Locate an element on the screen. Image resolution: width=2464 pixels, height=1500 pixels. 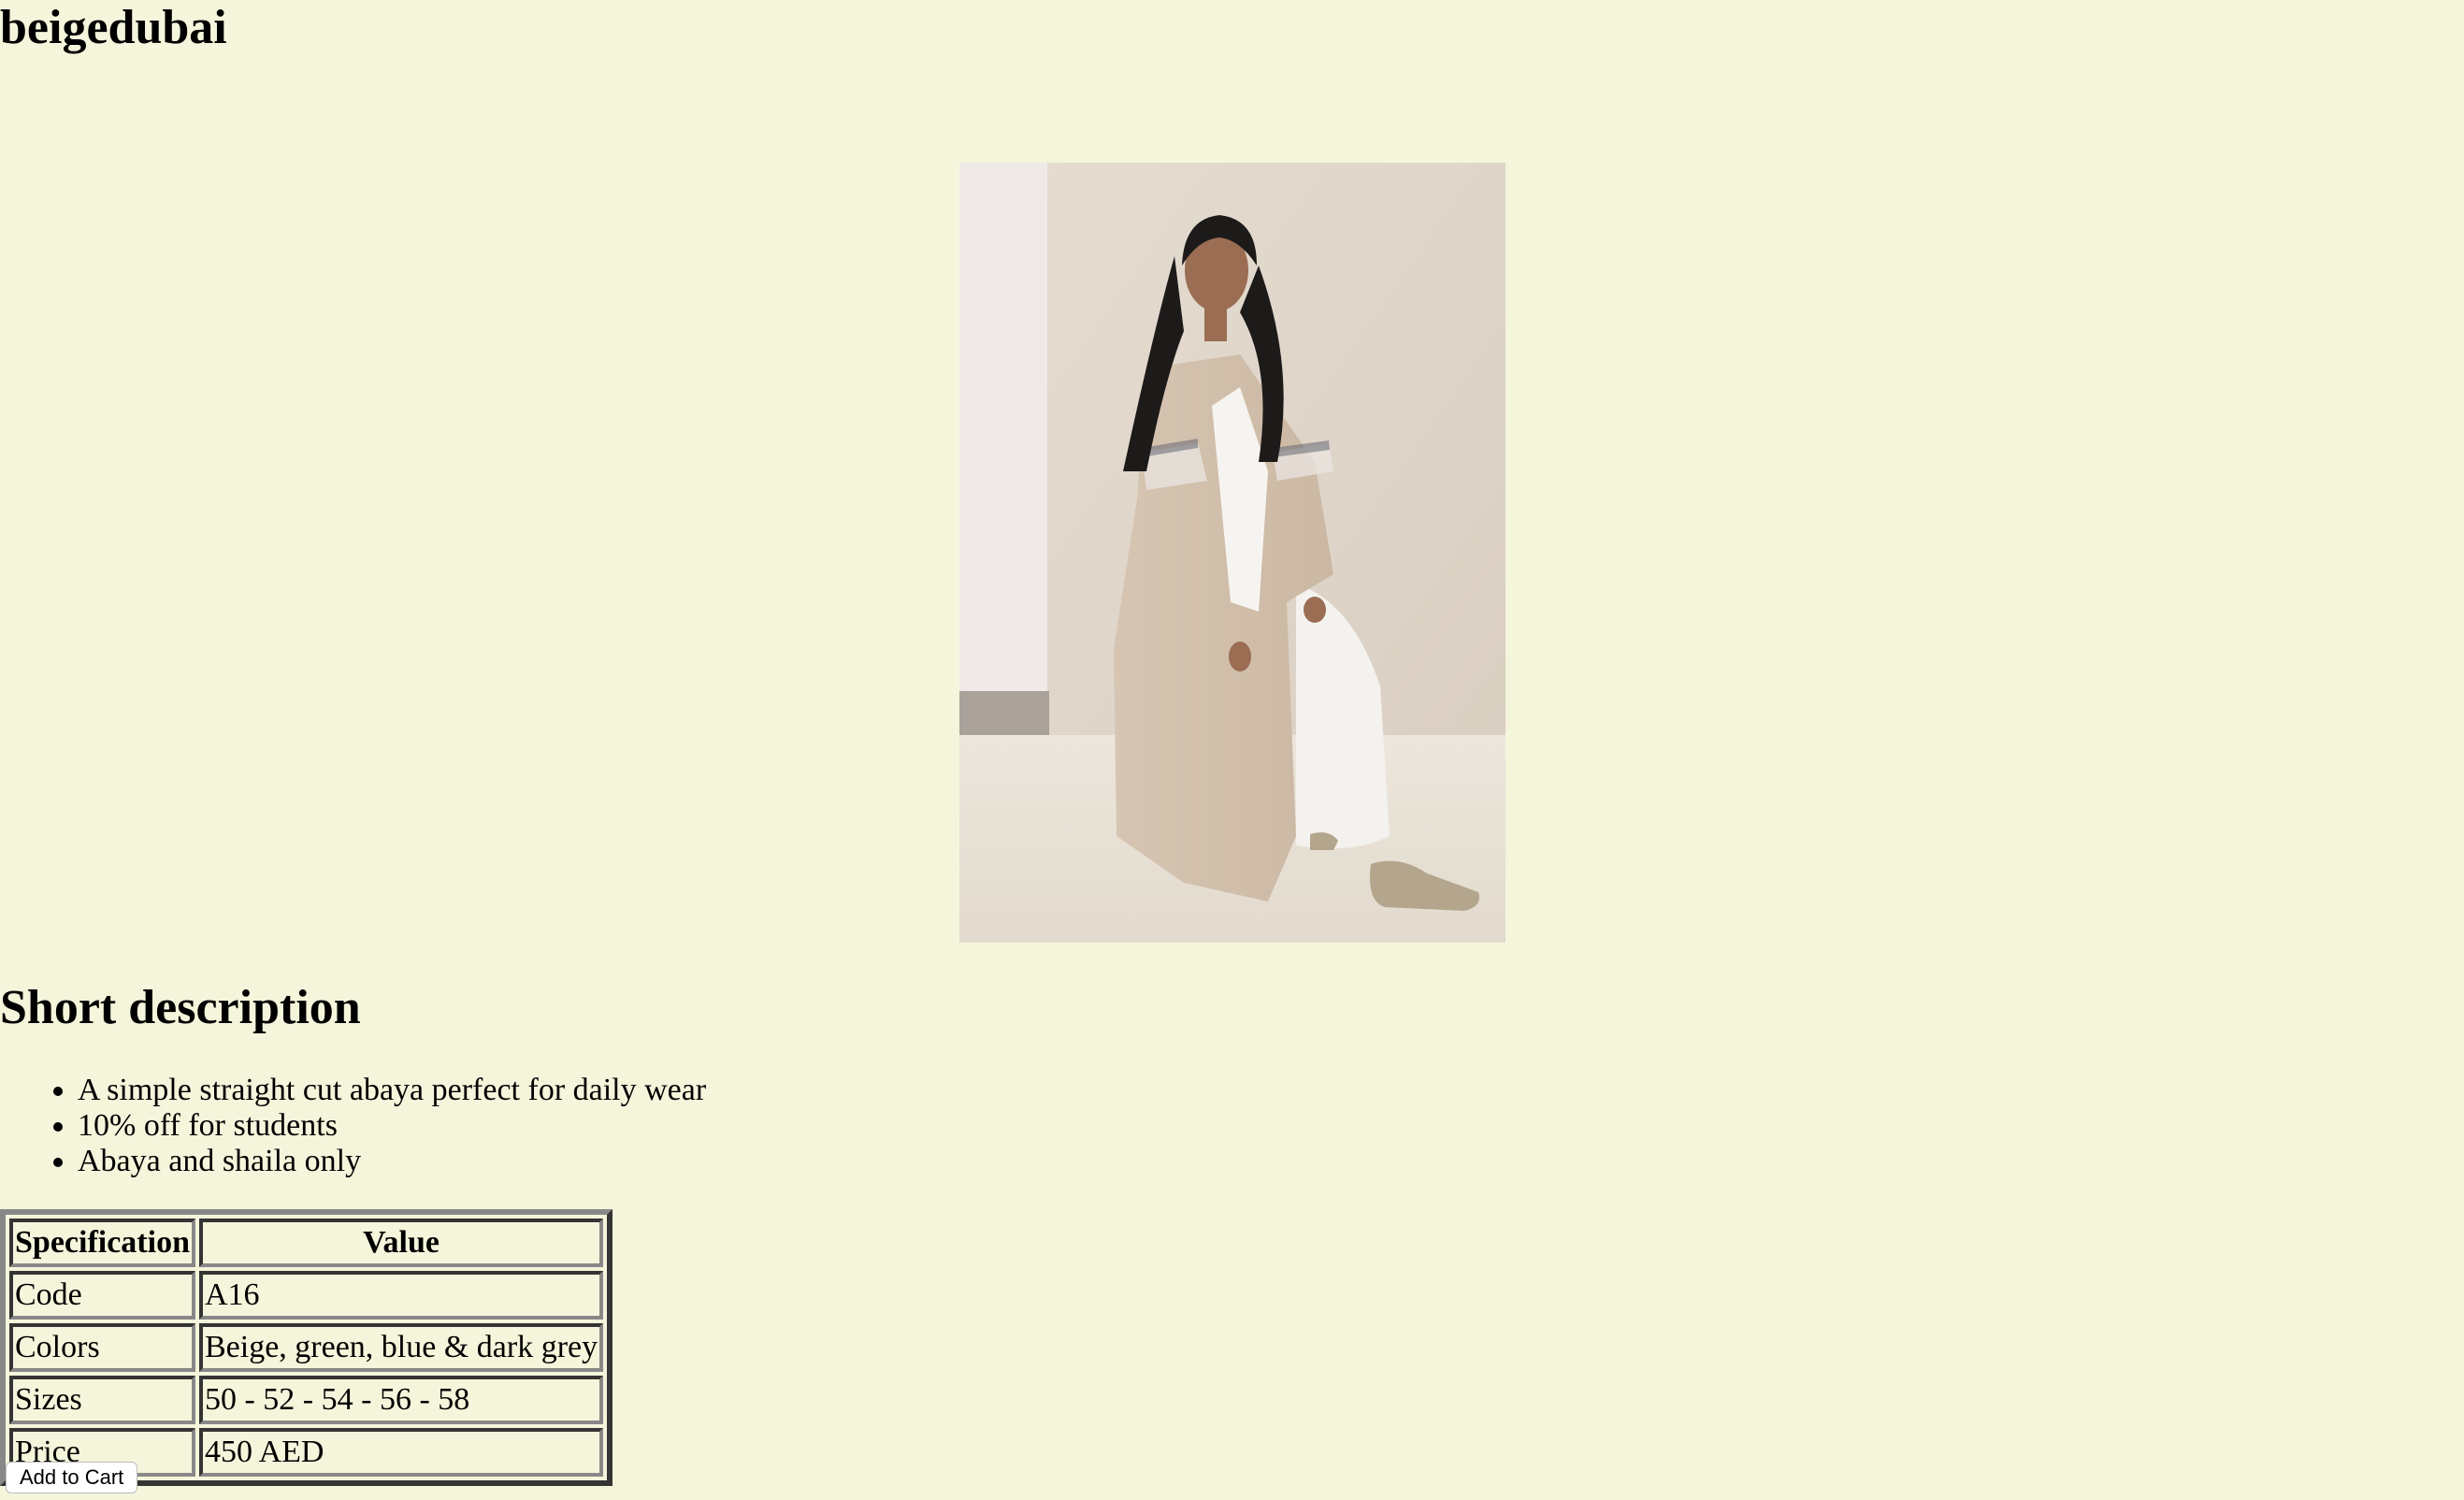
value-cell: Beige, green, blue & dark grey is located at coordinates (401, 1347).